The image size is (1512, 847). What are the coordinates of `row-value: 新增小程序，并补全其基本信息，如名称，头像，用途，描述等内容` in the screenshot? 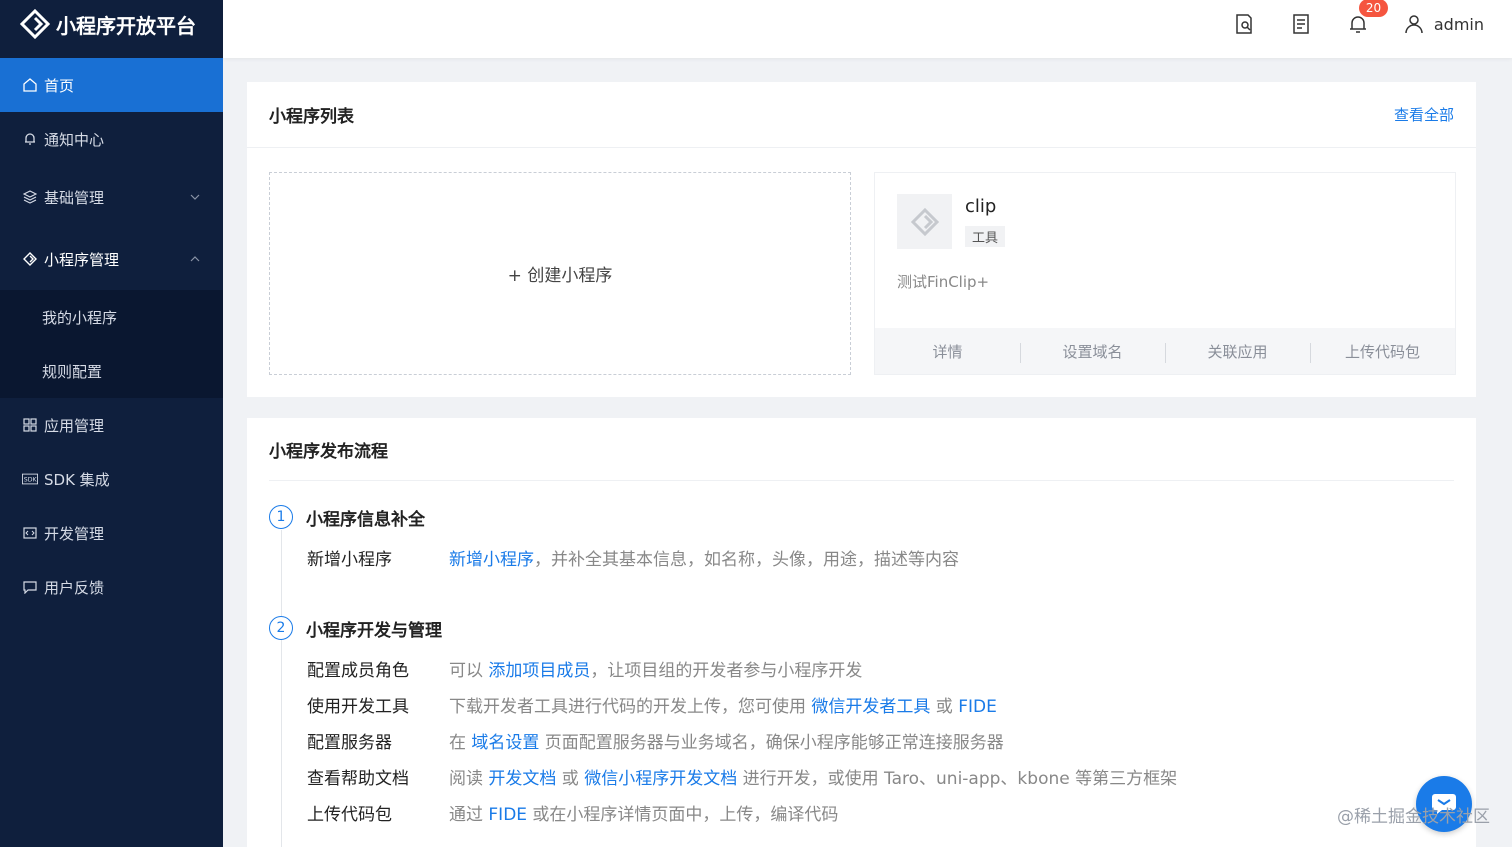 It's located at (704, 557).